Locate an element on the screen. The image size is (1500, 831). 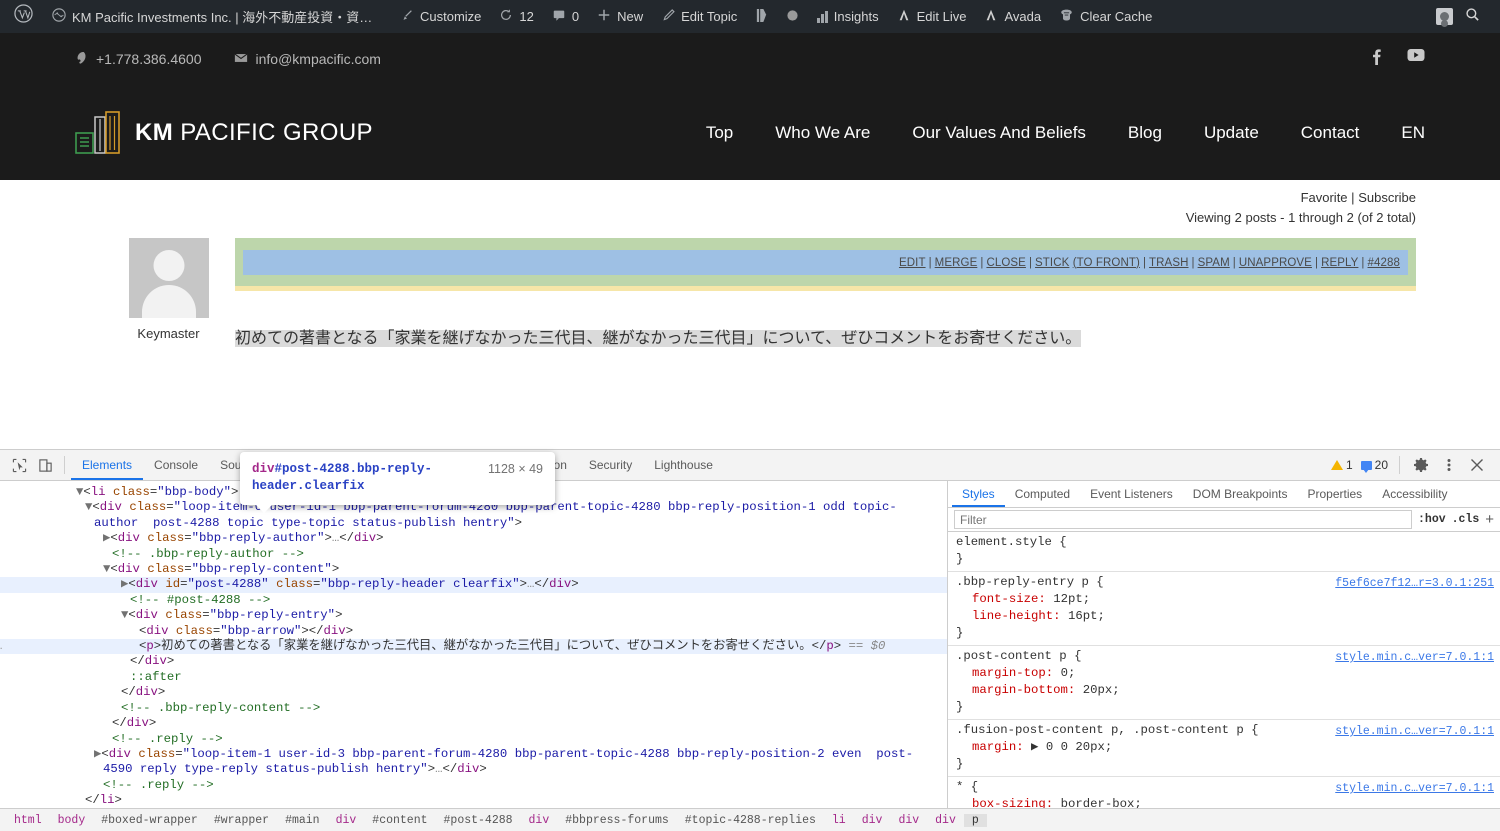
breadcrumb-item: #boxed-wrapper is located at coordinates (149, 820).